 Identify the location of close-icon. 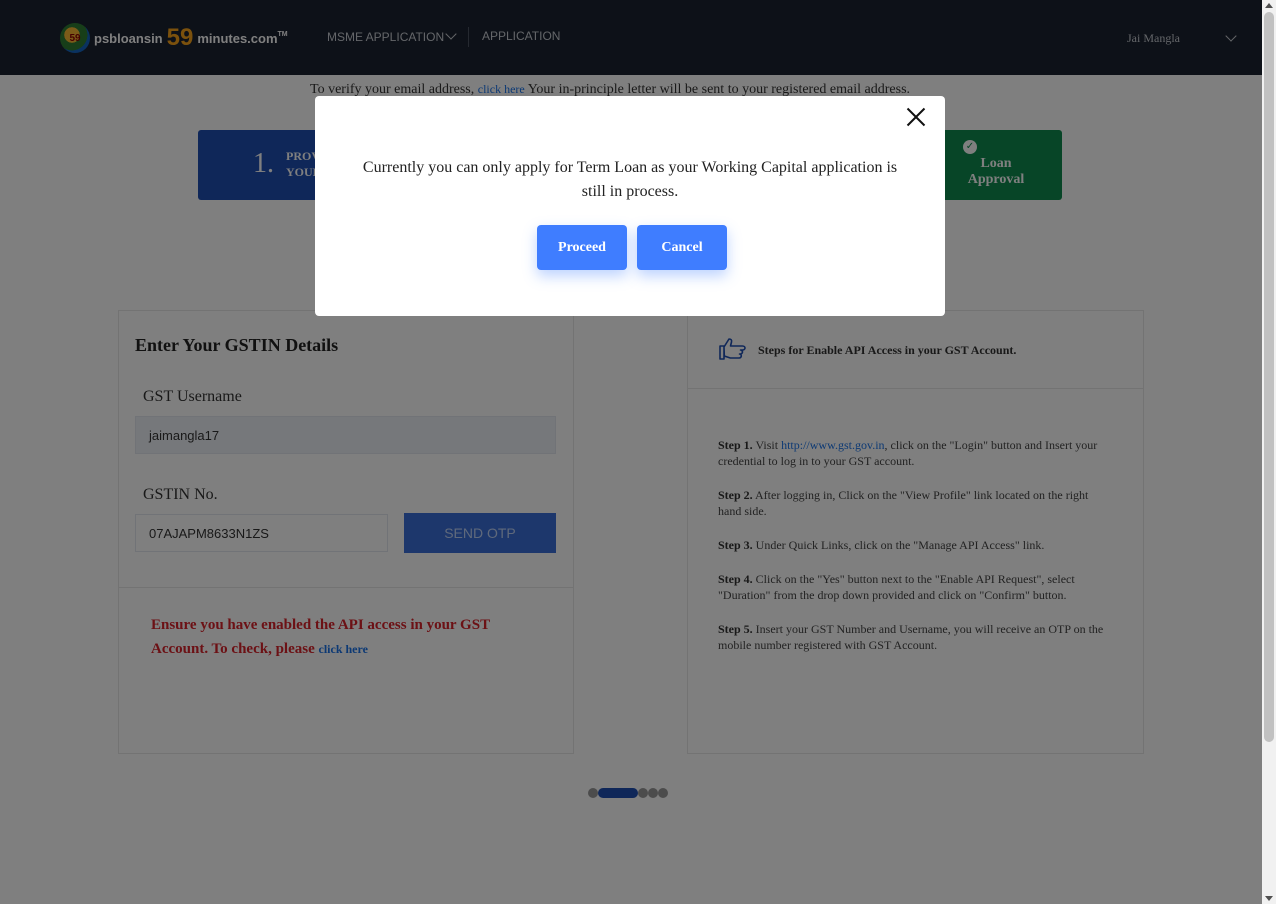
(916, 117).